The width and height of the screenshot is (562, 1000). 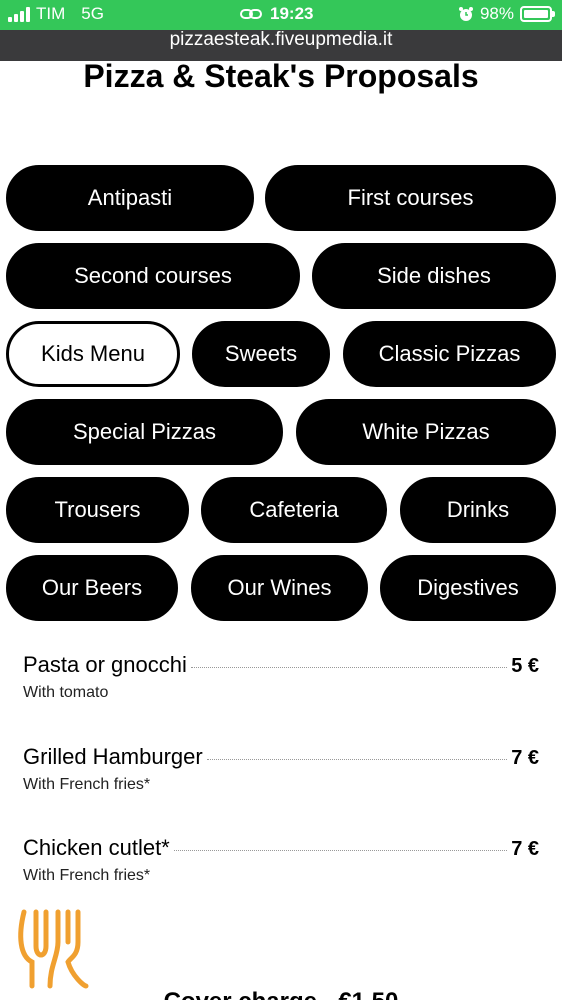 I want to click on menu-item: Pasta or gnocchi 5 € With tomato, so click(x=281, y=682).